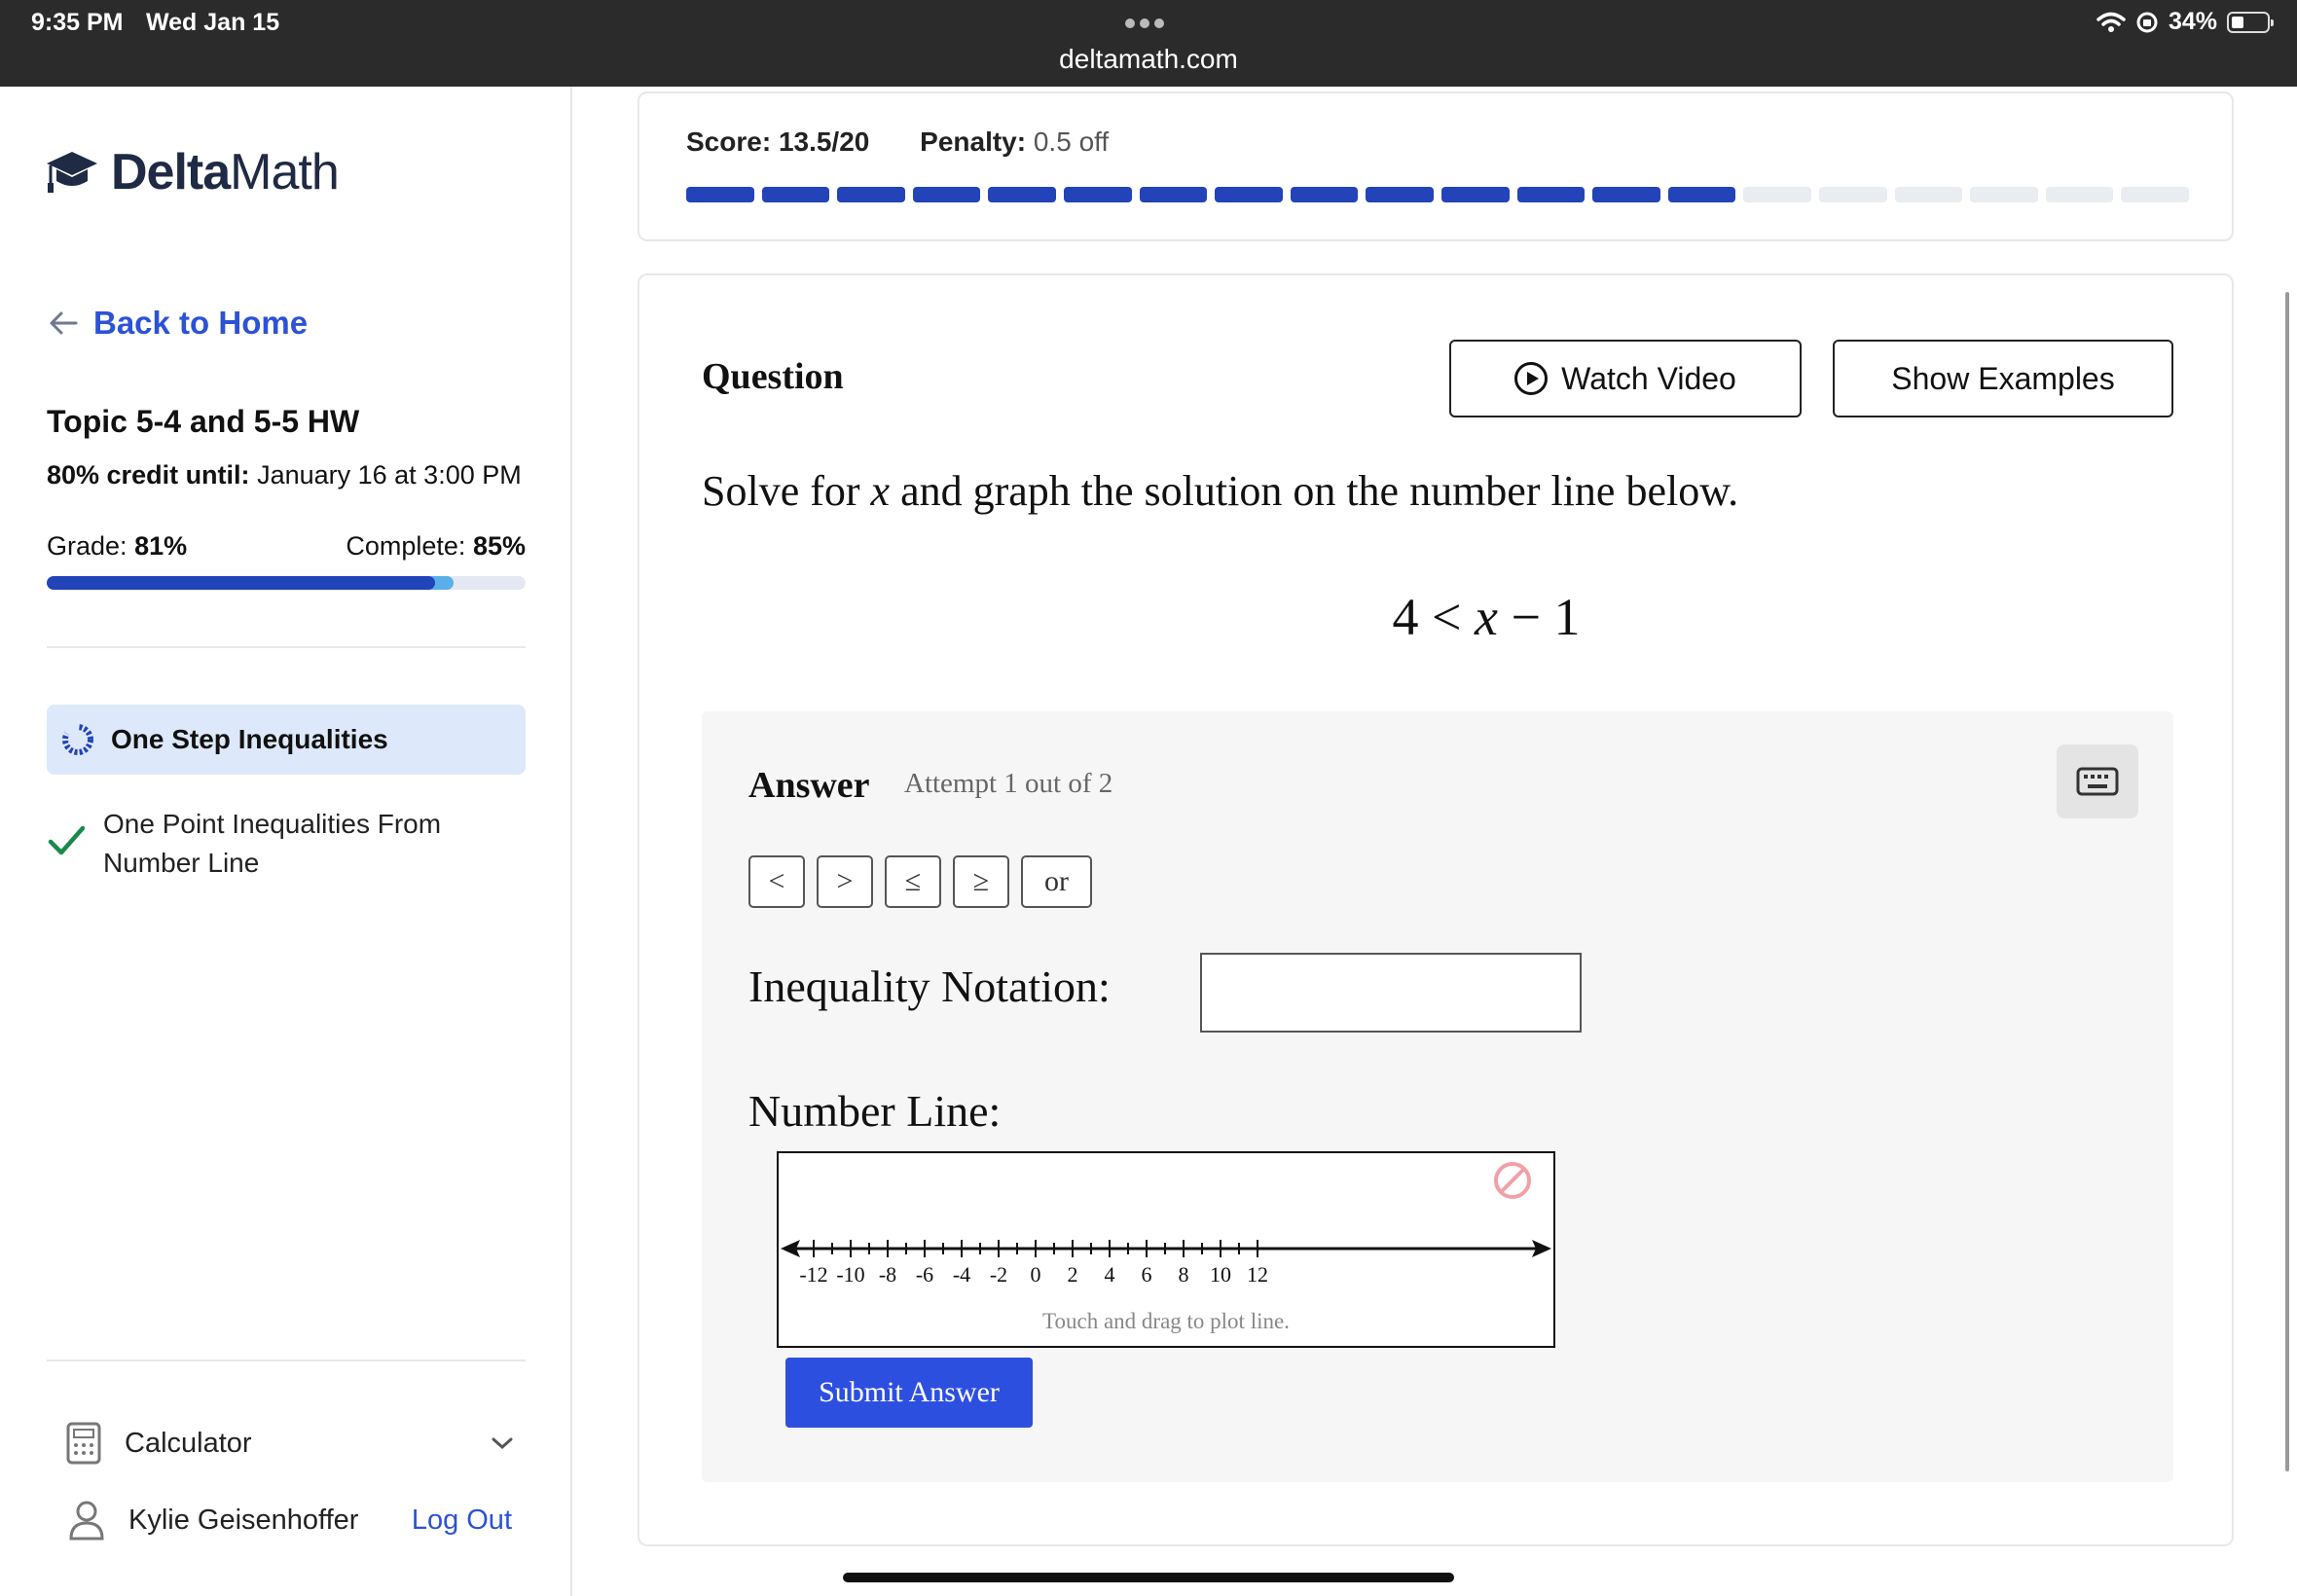 Image resolution: width=2297 pixels, height=1596 pixels. I want to click on status-indicators: 34%, so click(2185, 22).